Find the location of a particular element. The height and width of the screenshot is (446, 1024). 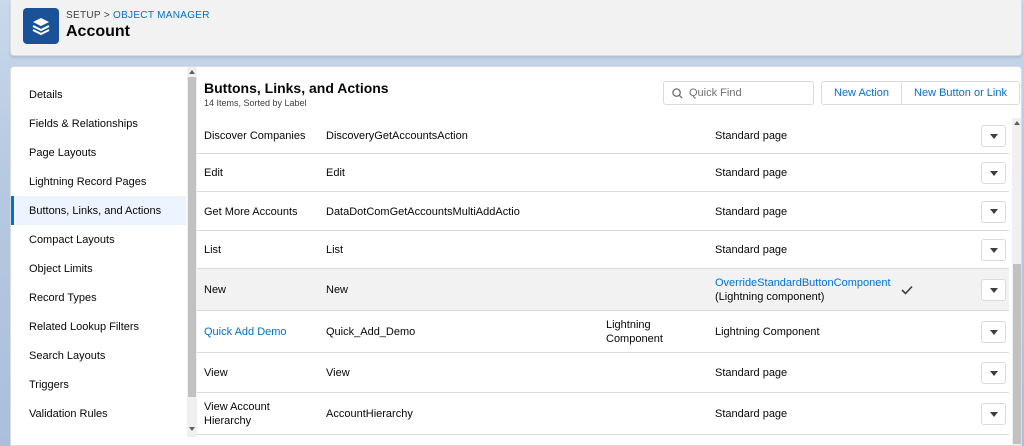

row-label: List is located at coordinates (213, 250).